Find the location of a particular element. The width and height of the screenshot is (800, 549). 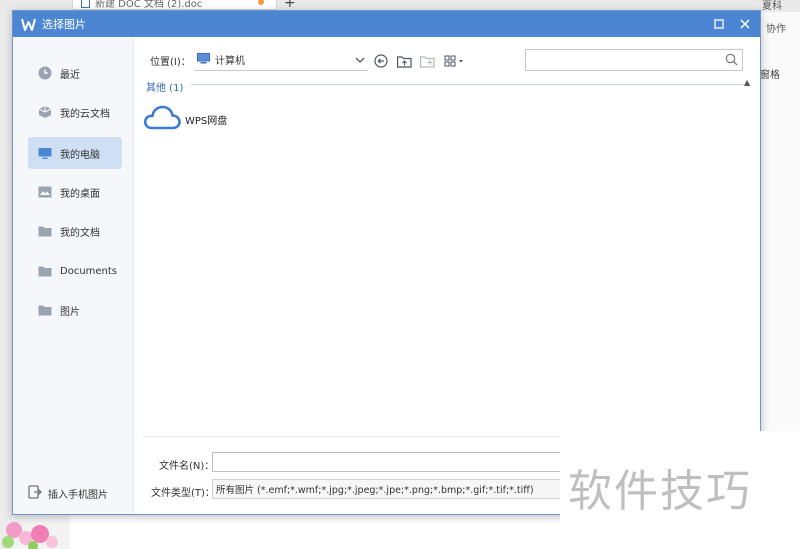

sidebar-item-recent: 最近 is located at coordinates (75, 73).